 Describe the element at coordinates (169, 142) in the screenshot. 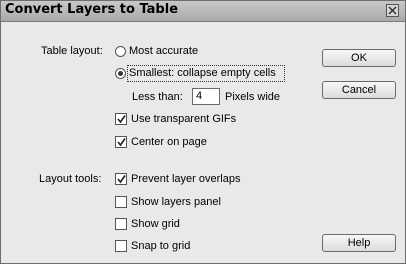

I see `center-on-page-label: Center on page` at that location.